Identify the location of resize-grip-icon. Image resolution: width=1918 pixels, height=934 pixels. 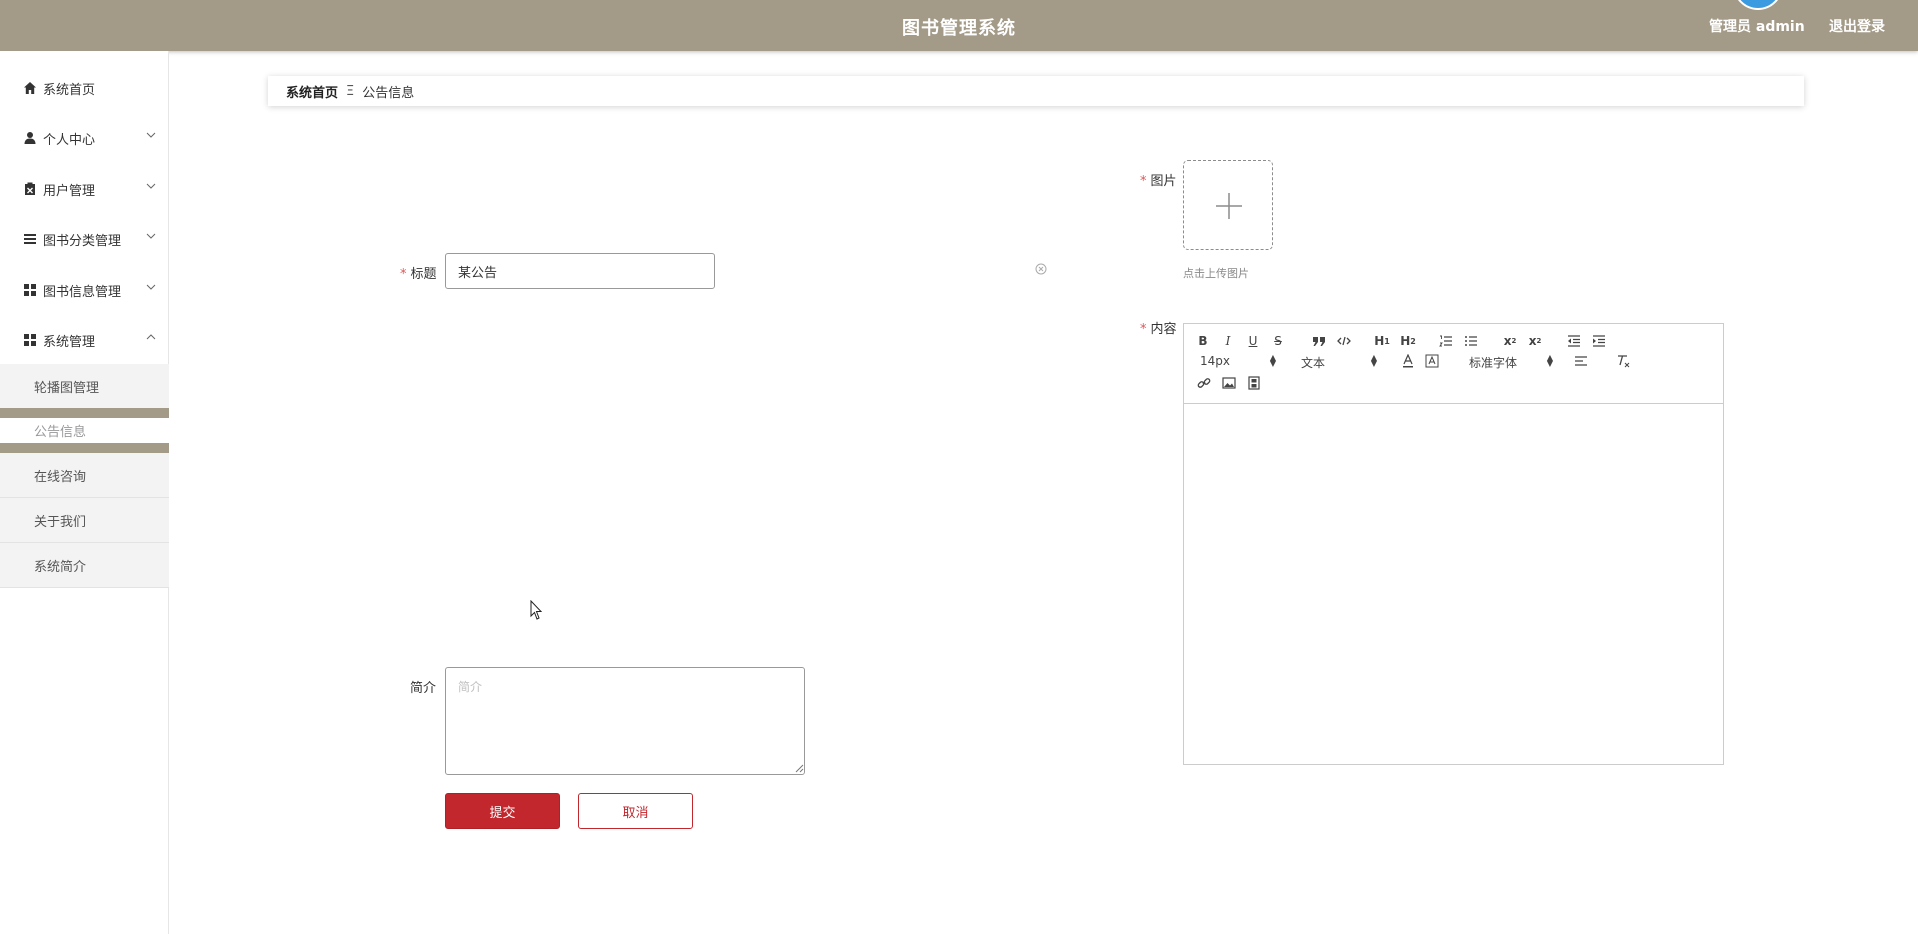
(799, 768).